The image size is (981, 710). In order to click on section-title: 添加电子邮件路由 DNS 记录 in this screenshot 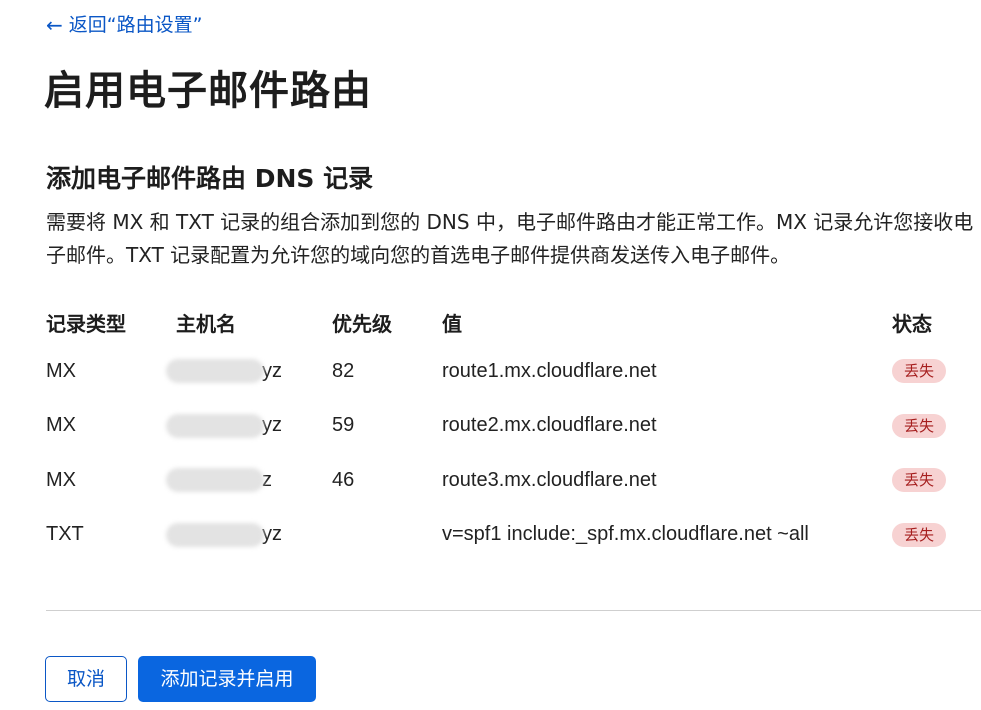, I will do `click(210, 178)`.